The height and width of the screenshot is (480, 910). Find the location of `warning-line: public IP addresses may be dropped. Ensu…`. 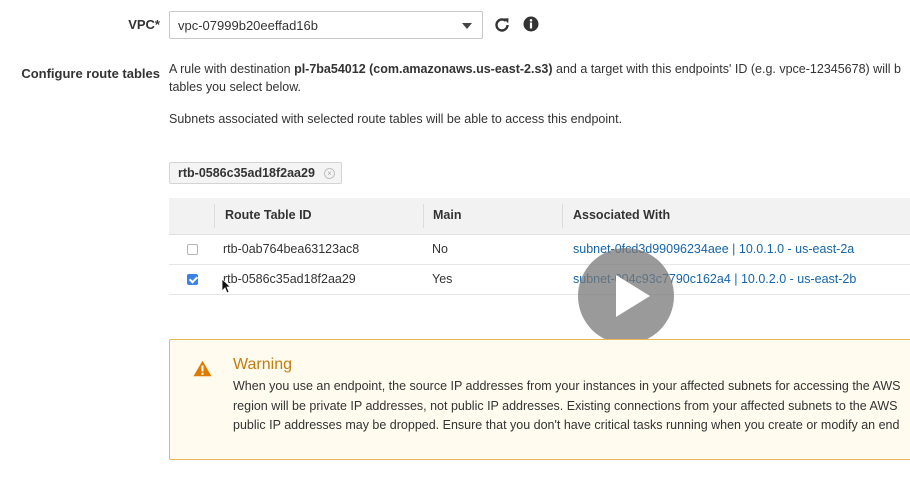

warning-line: public IP addresses may be dropped. Ensu… is located at coordinates (566, 425).